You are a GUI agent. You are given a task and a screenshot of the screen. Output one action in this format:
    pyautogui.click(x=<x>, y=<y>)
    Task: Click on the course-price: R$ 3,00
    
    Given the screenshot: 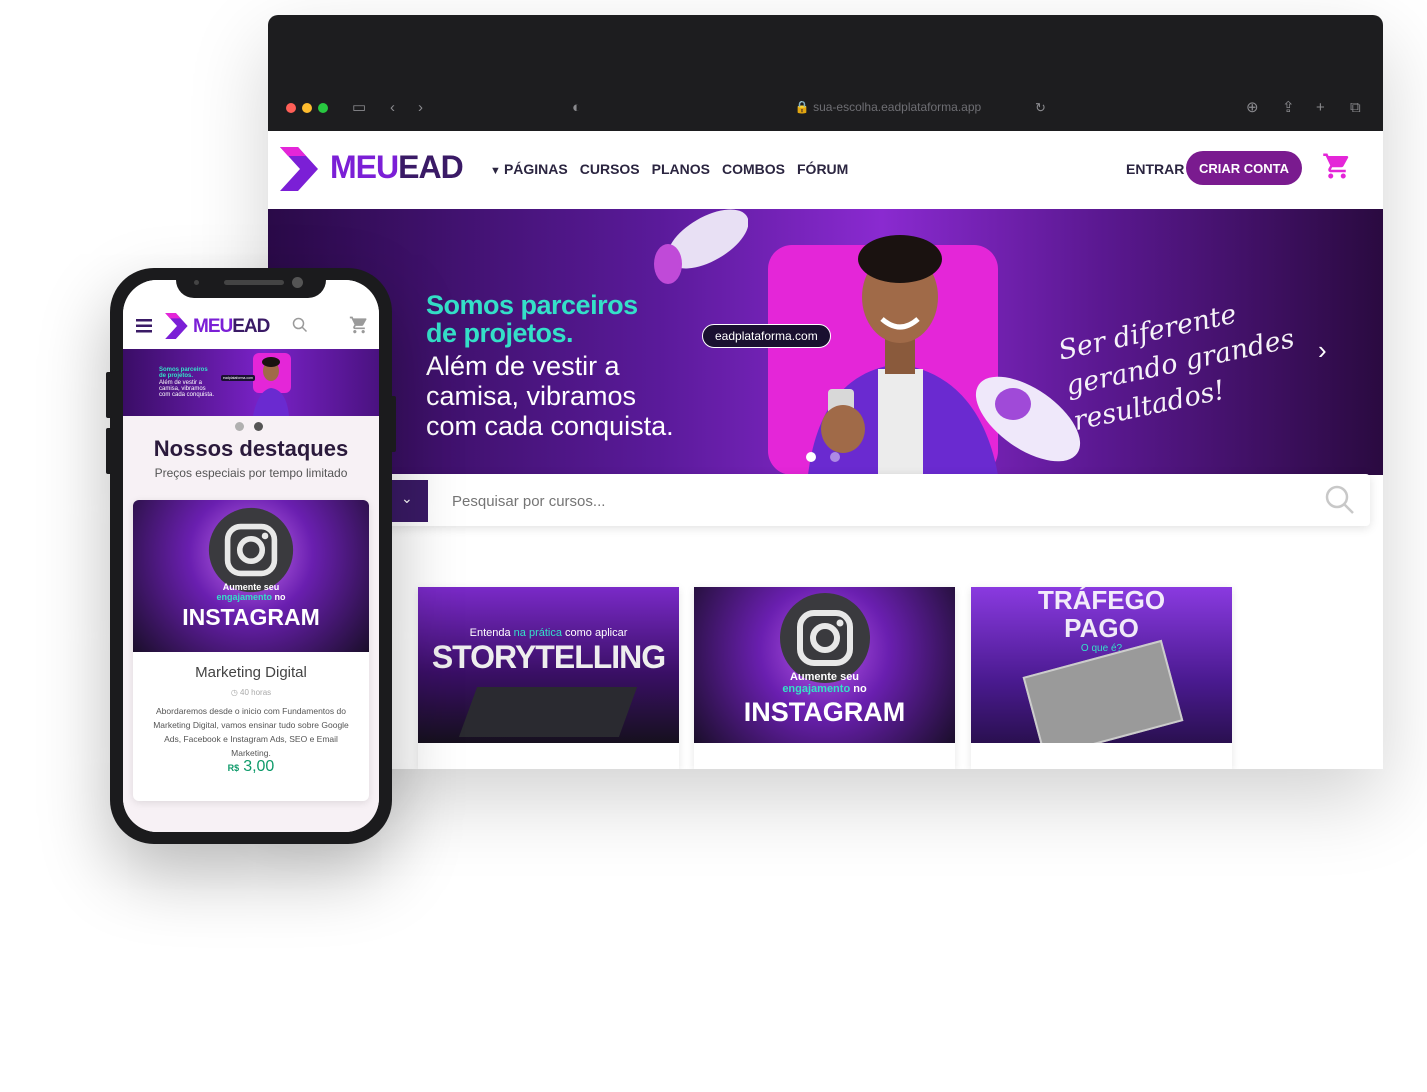 What is the action you would take?
    pyautogui.click(x=251, y=767)
    